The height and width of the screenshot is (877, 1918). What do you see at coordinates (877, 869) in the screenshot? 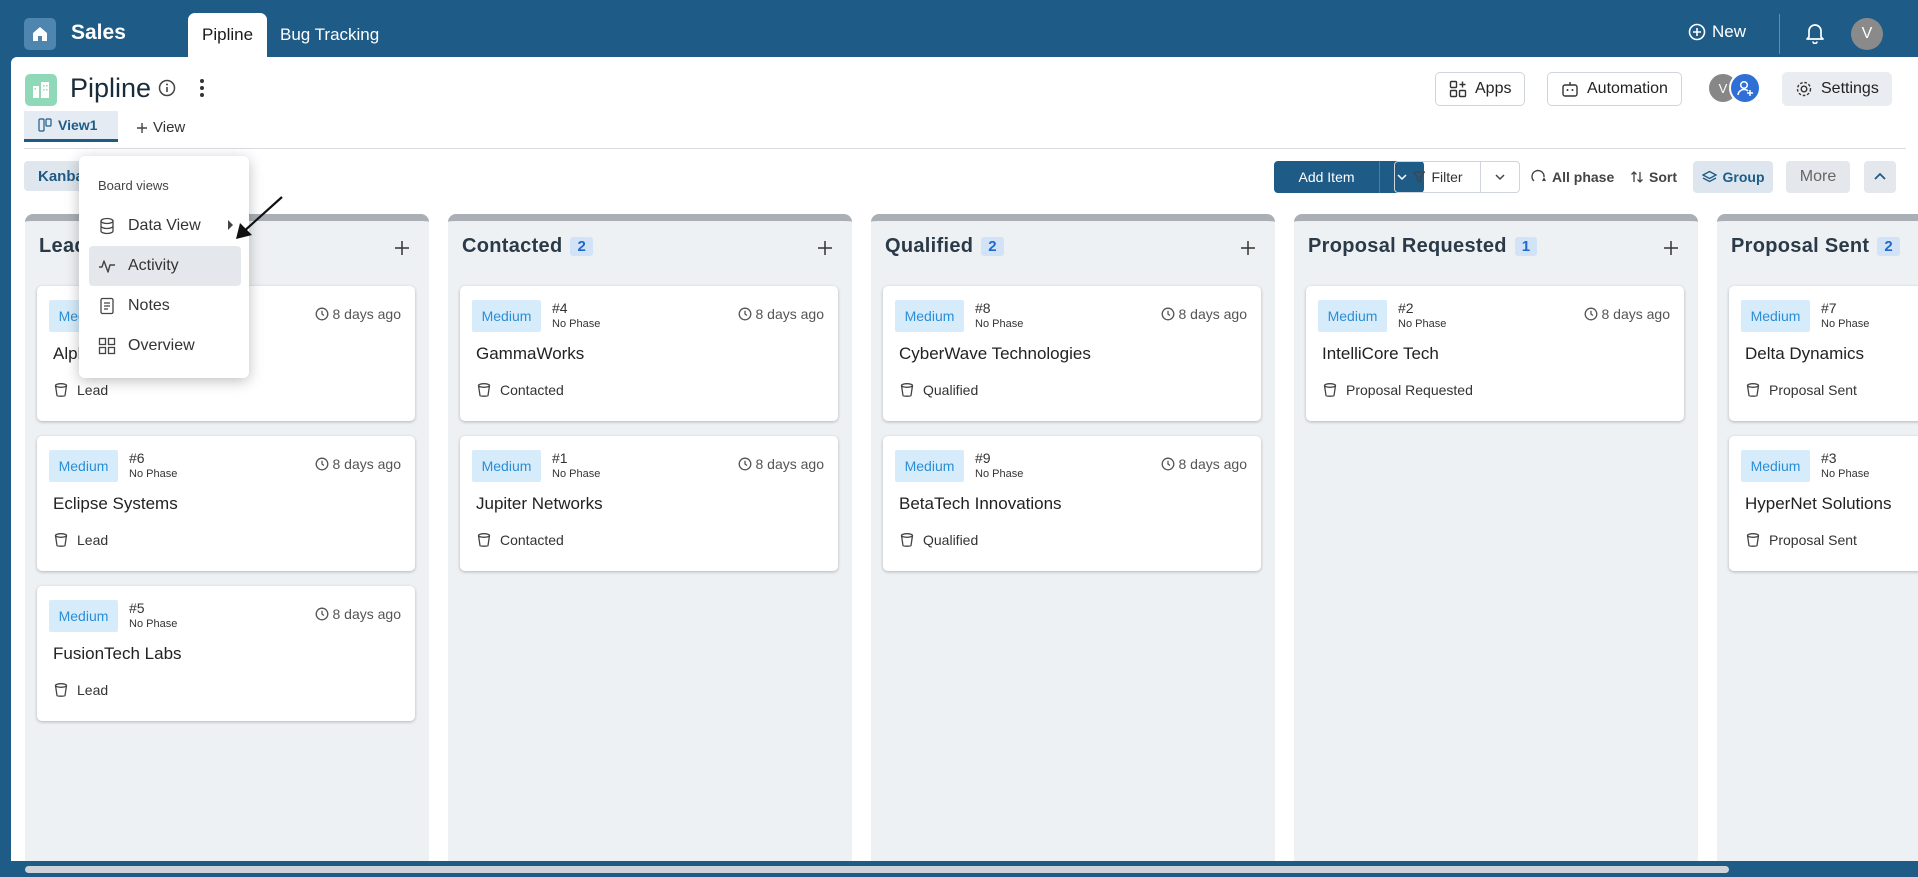
I see `scrollbar-thumb` at bounding box center [877, 869].